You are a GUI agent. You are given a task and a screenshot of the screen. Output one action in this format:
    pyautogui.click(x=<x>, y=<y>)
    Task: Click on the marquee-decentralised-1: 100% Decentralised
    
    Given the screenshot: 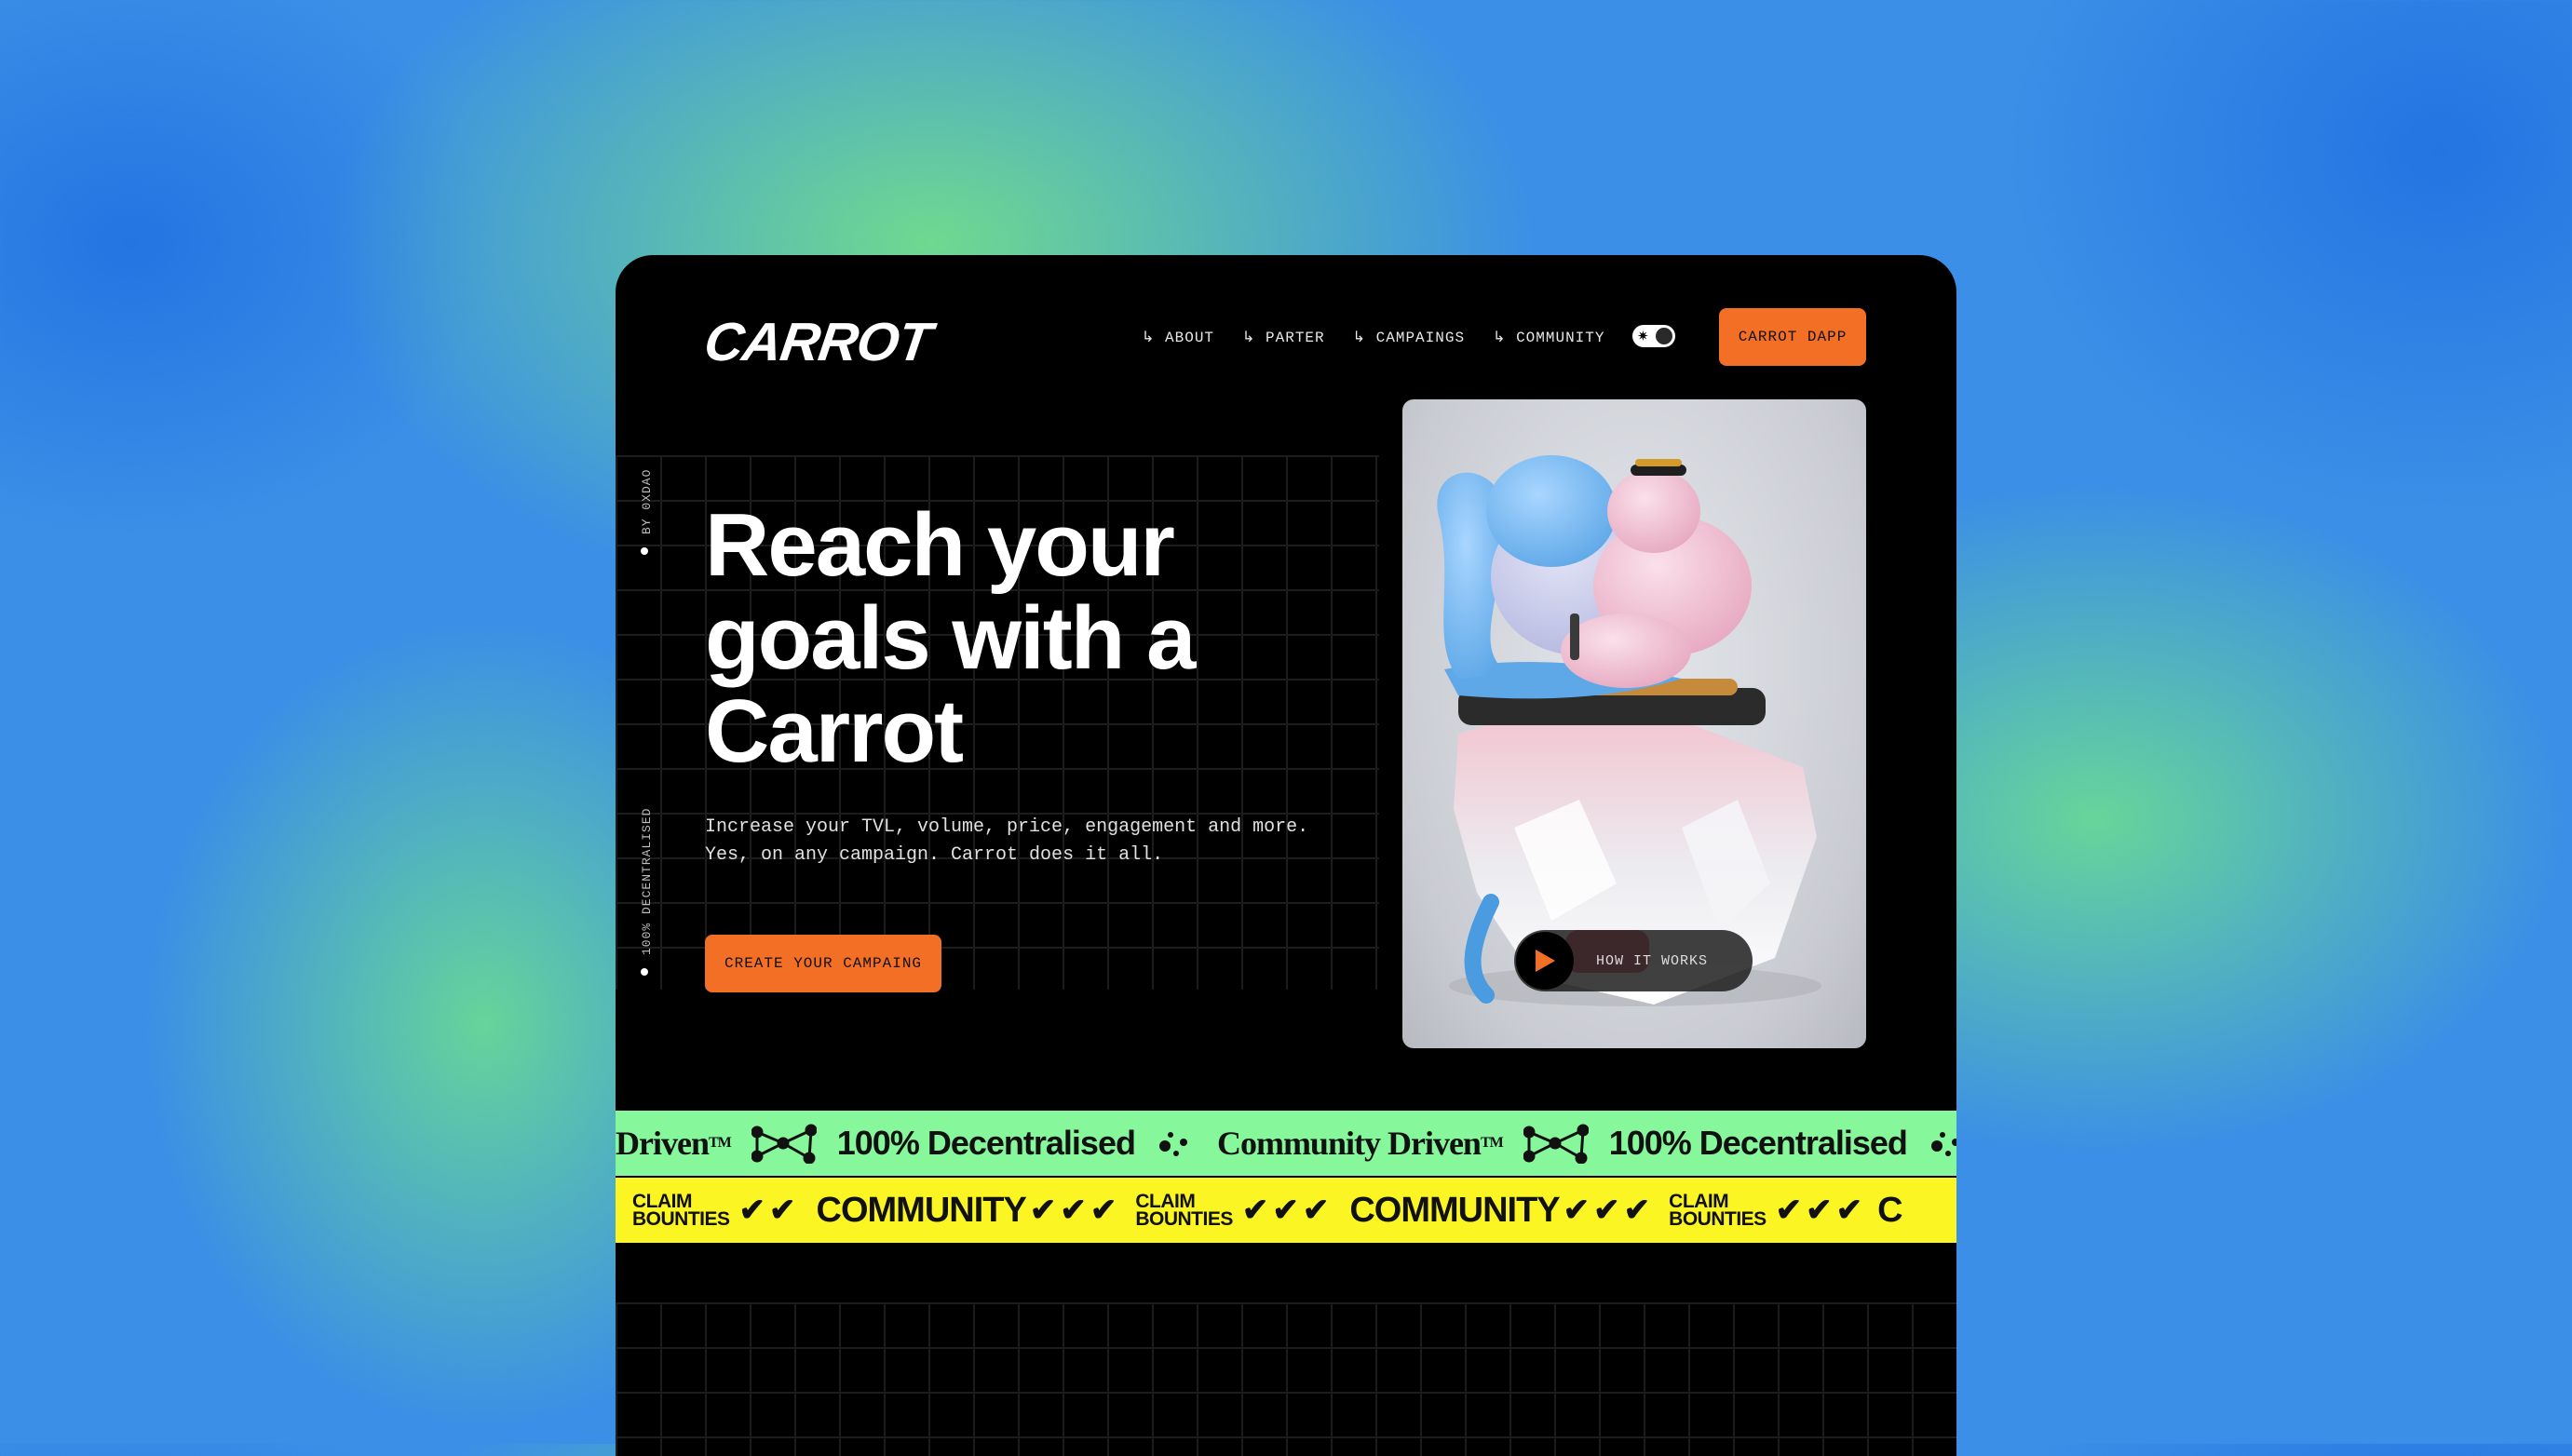 What is the action you would take?
    pyautogui.click(x=986, y=1143)
    